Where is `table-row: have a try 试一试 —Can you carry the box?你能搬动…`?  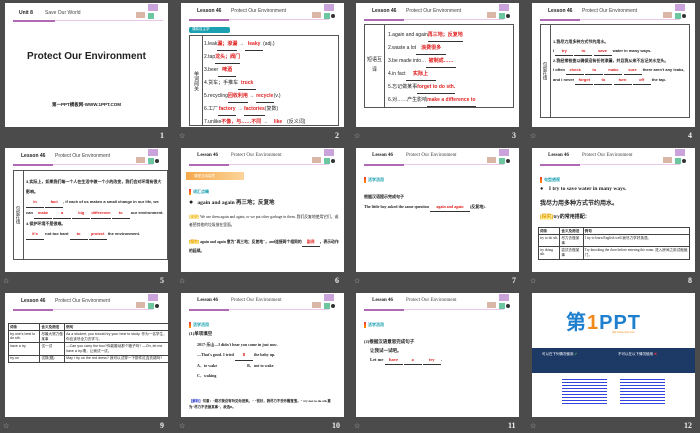 table-row: have a try 试一试 —Can you carry the box?你能搬动… is located at coordinates (87, 349).